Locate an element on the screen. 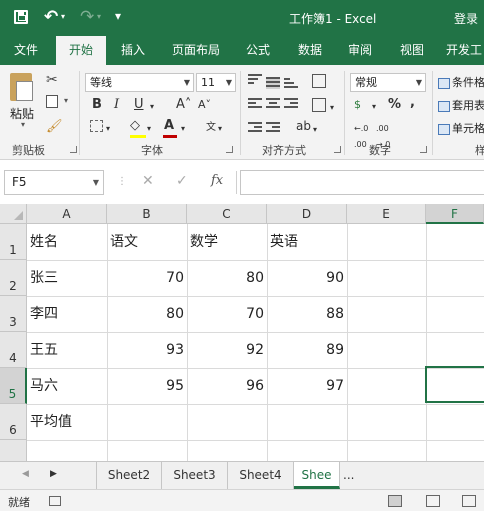 The width and height of the screenshot is (484, 511). cut-icon: ✂ is located at coordinates (52, 80).